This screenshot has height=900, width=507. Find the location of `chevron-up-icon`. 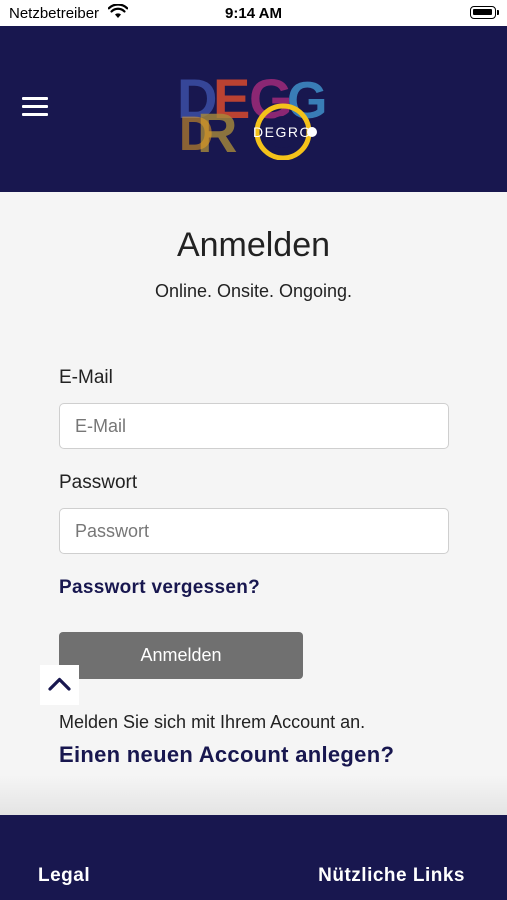

chevron-up-icon is located at coordinates (59, 684).